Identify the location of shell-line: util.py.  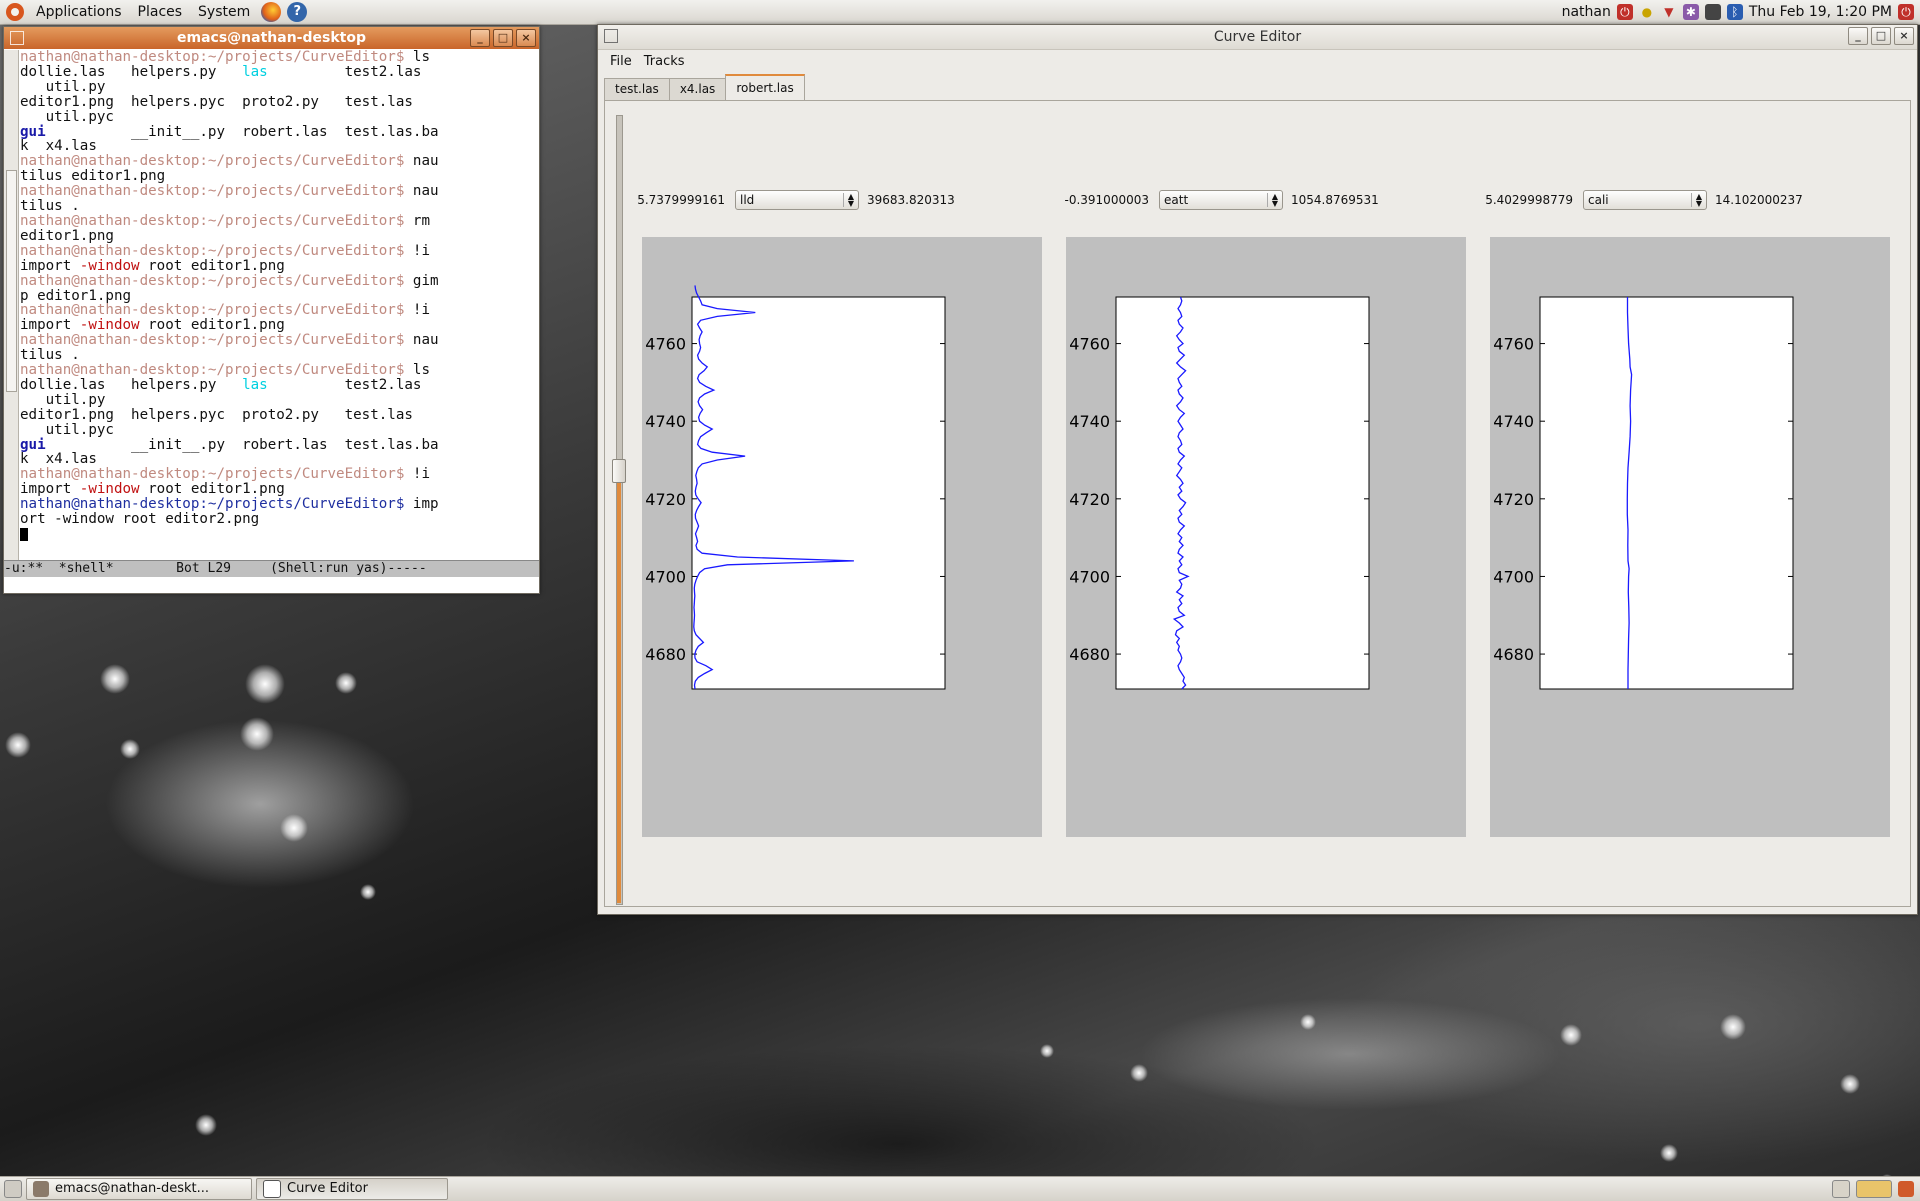
(273, 87).